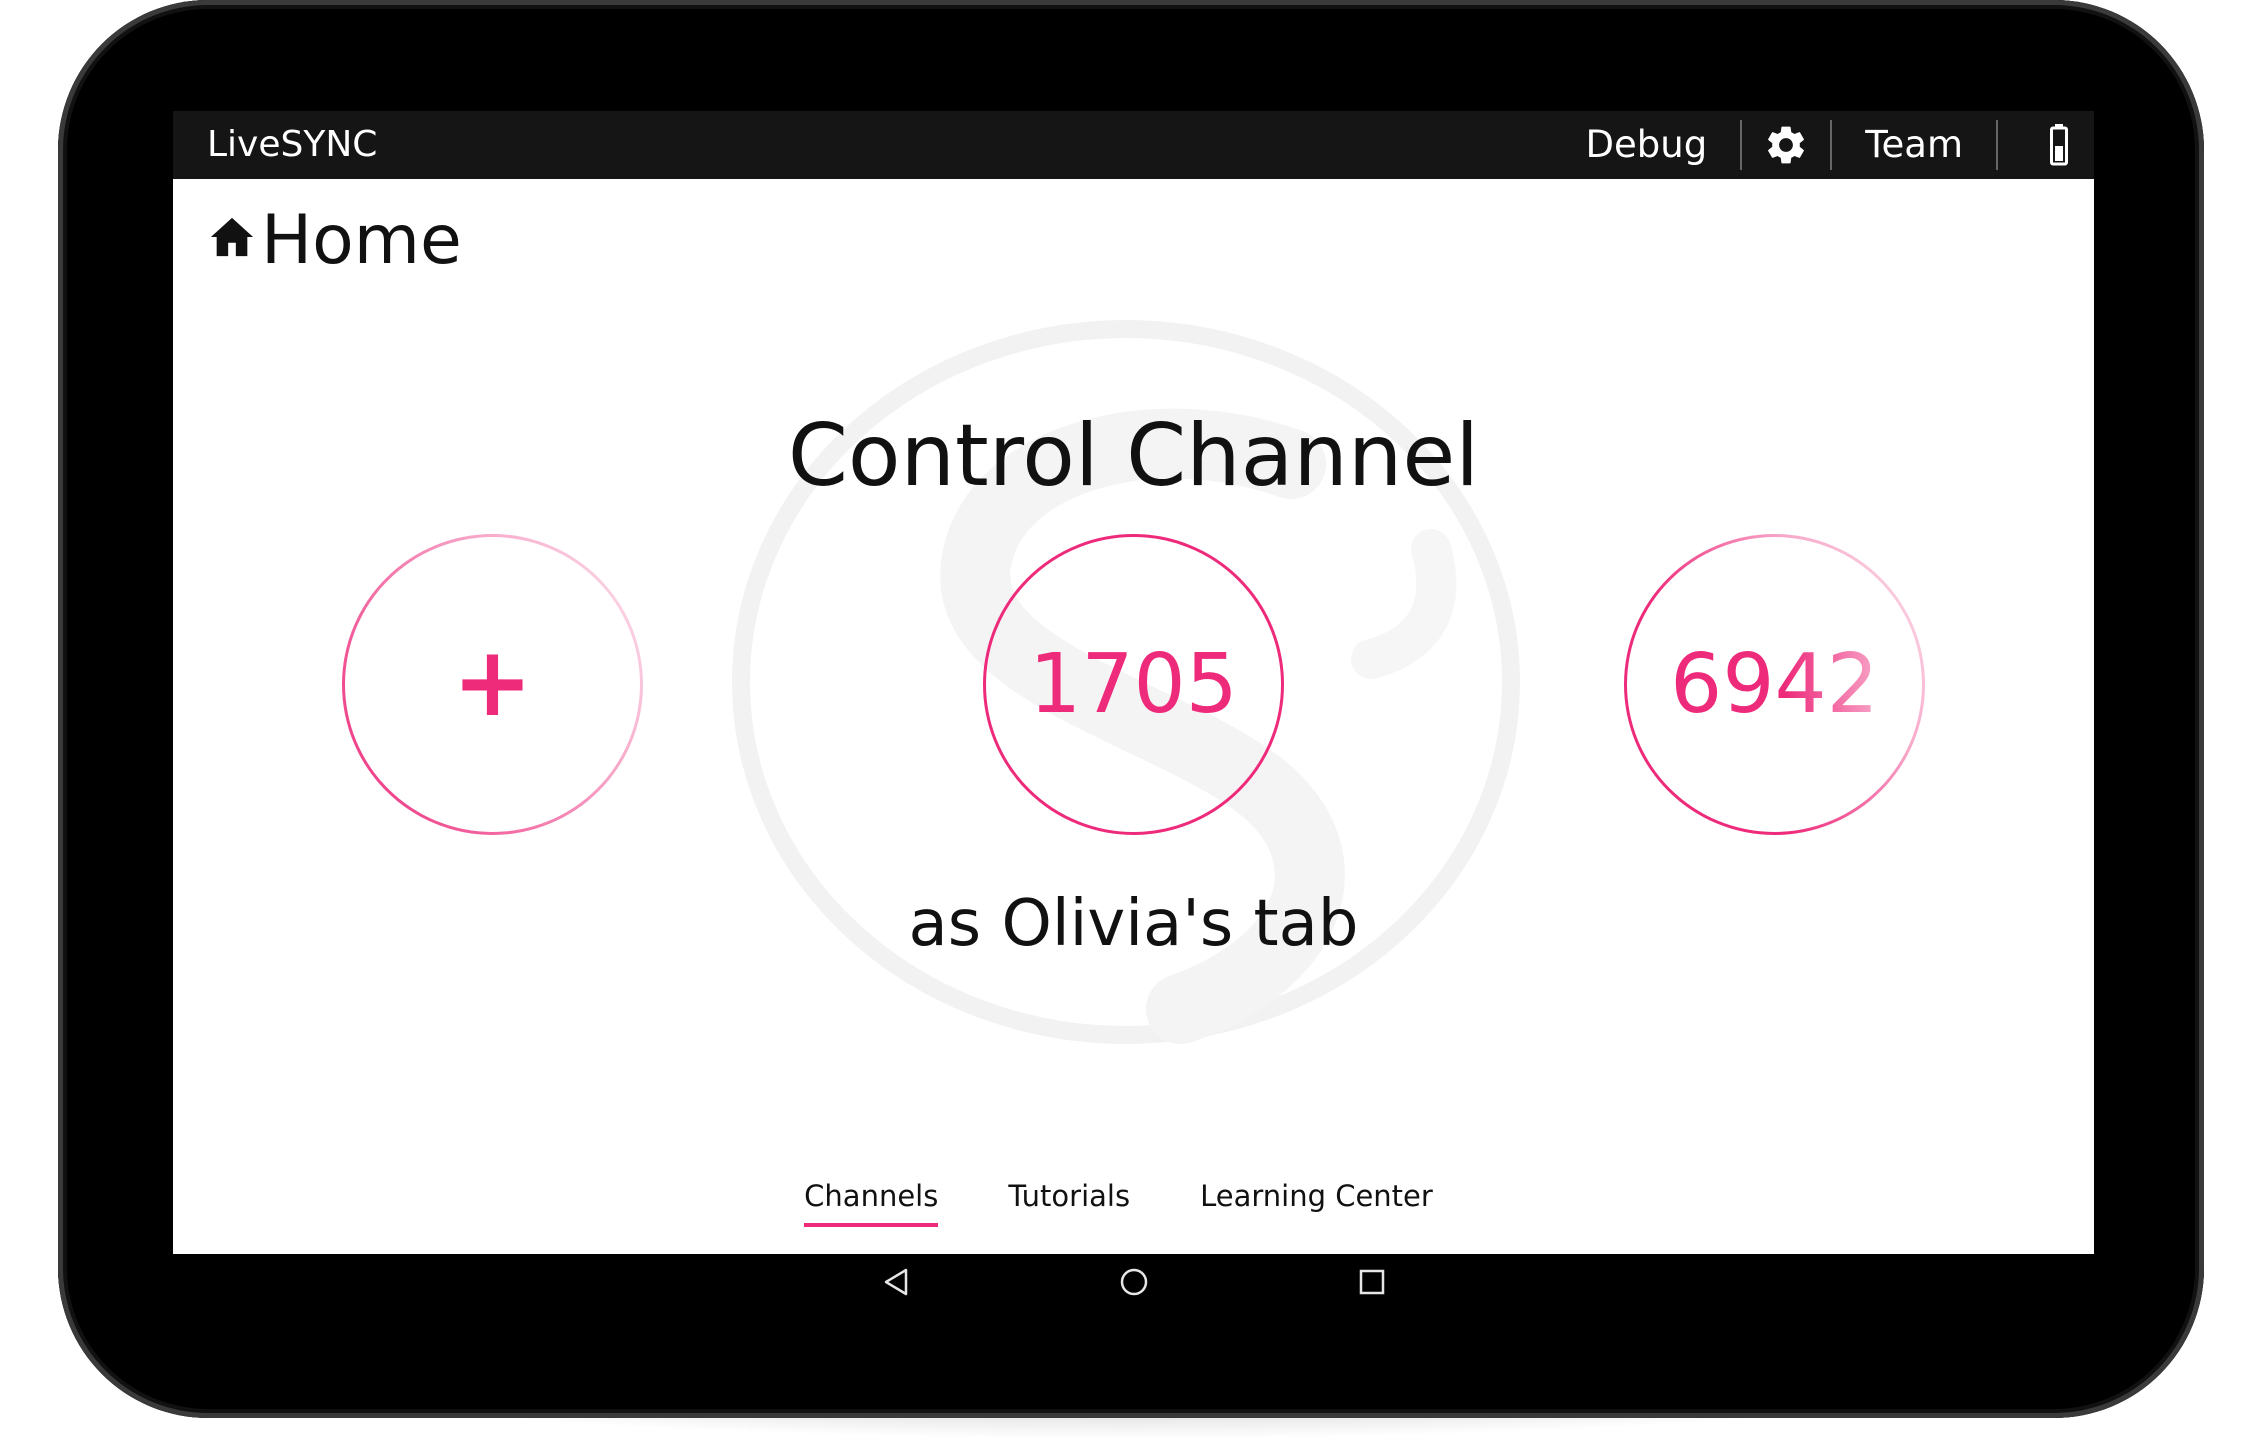 This screenshot has width=2262, height=1450. I want to click on channel-button-6942: 6942, so click(1774, 684).